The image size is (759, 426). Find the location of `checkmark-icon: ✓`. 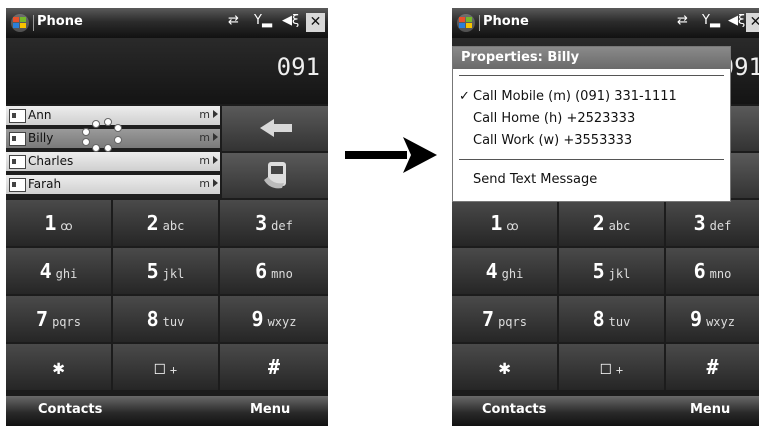

checkmark-icon: ✓ is located at coordinates (464, 96).